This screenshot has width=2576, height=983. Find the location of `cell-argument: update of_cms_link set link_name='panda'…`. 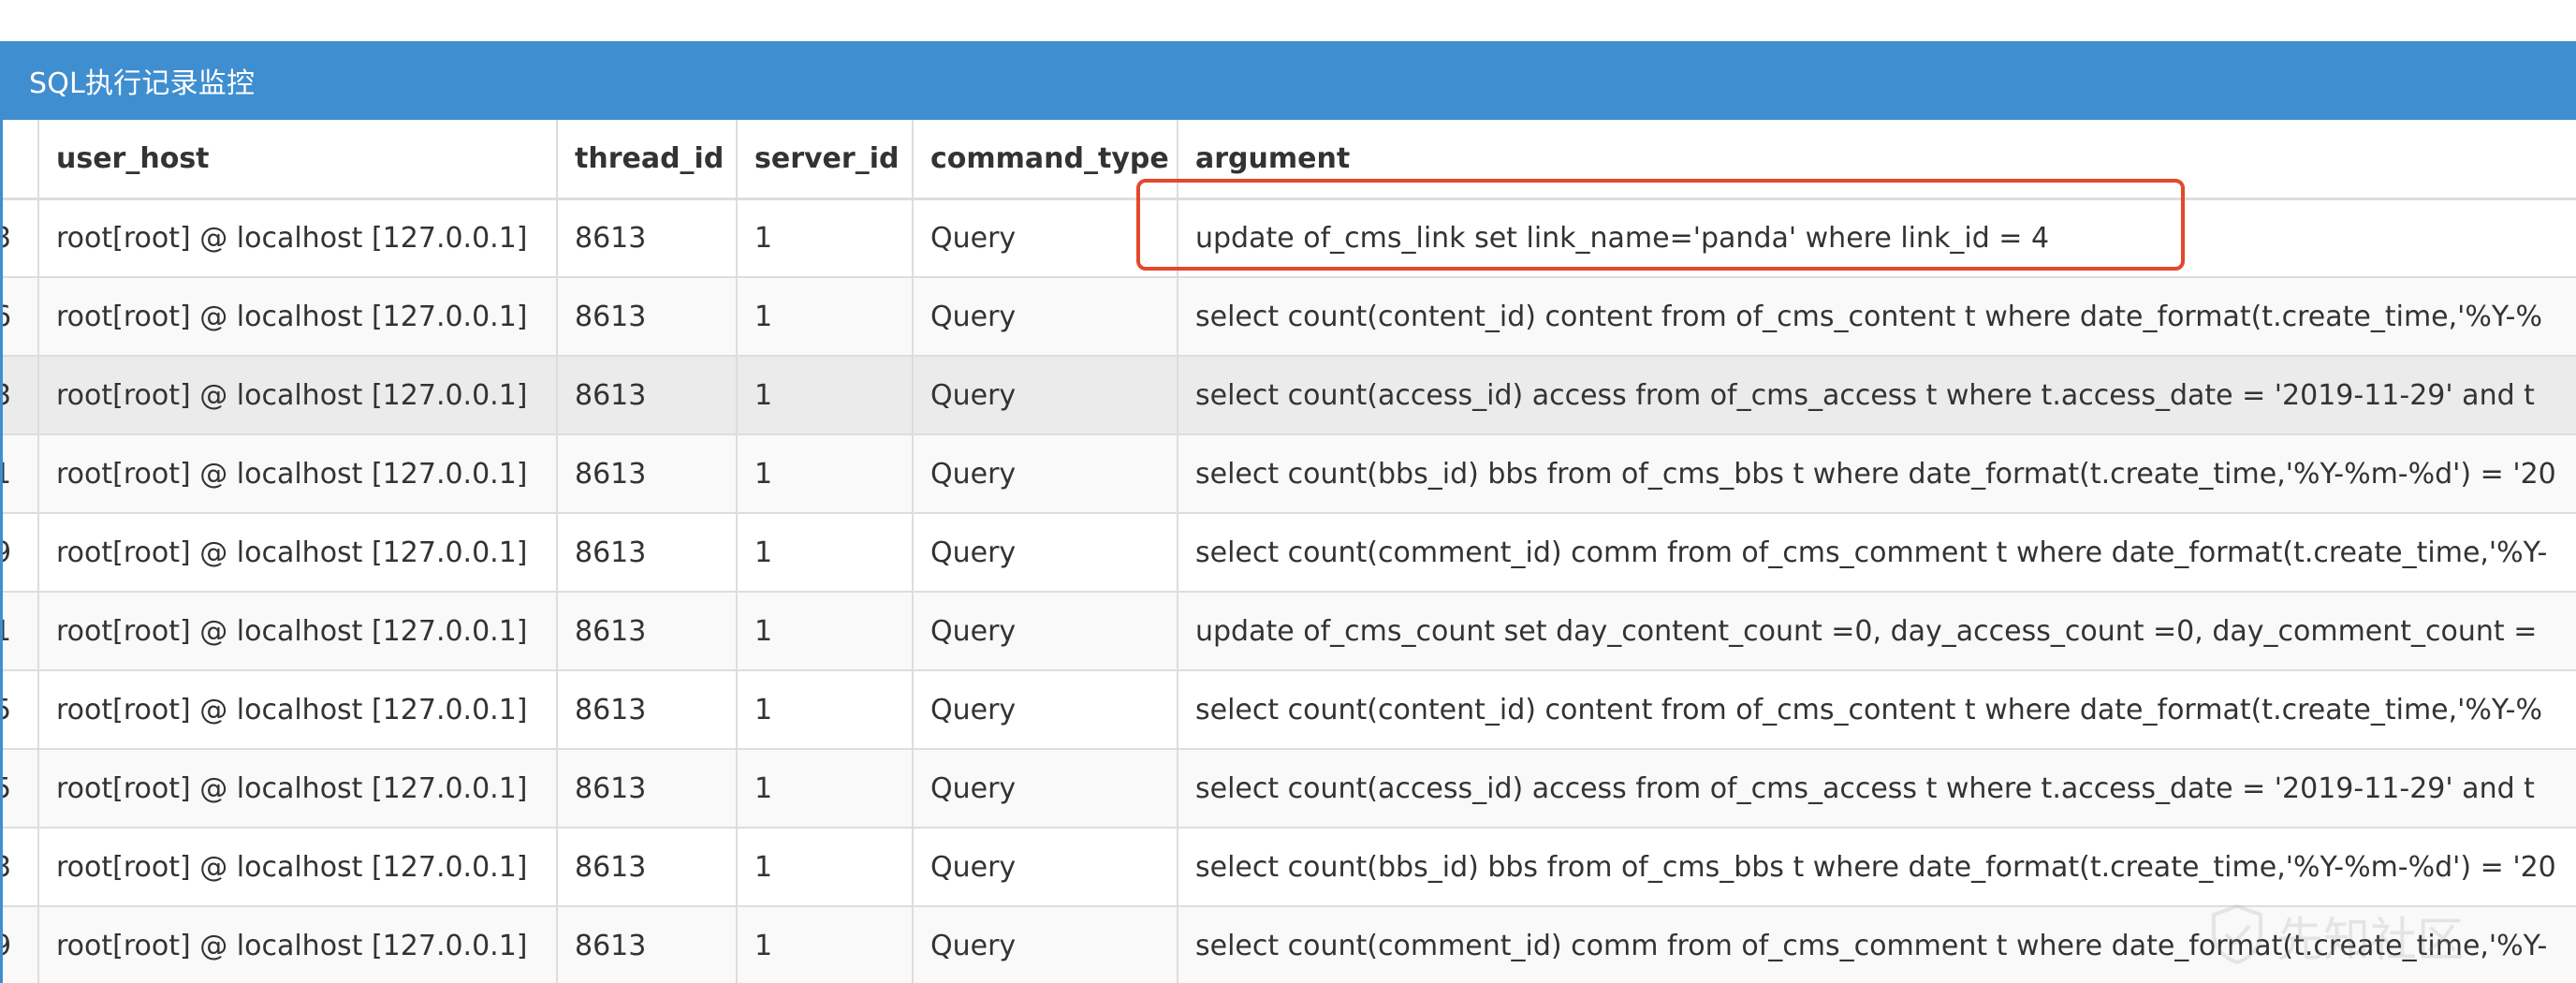

cell-argument: update of_cms_link set link_name='panda'… is located at coordinates (1877, 238).